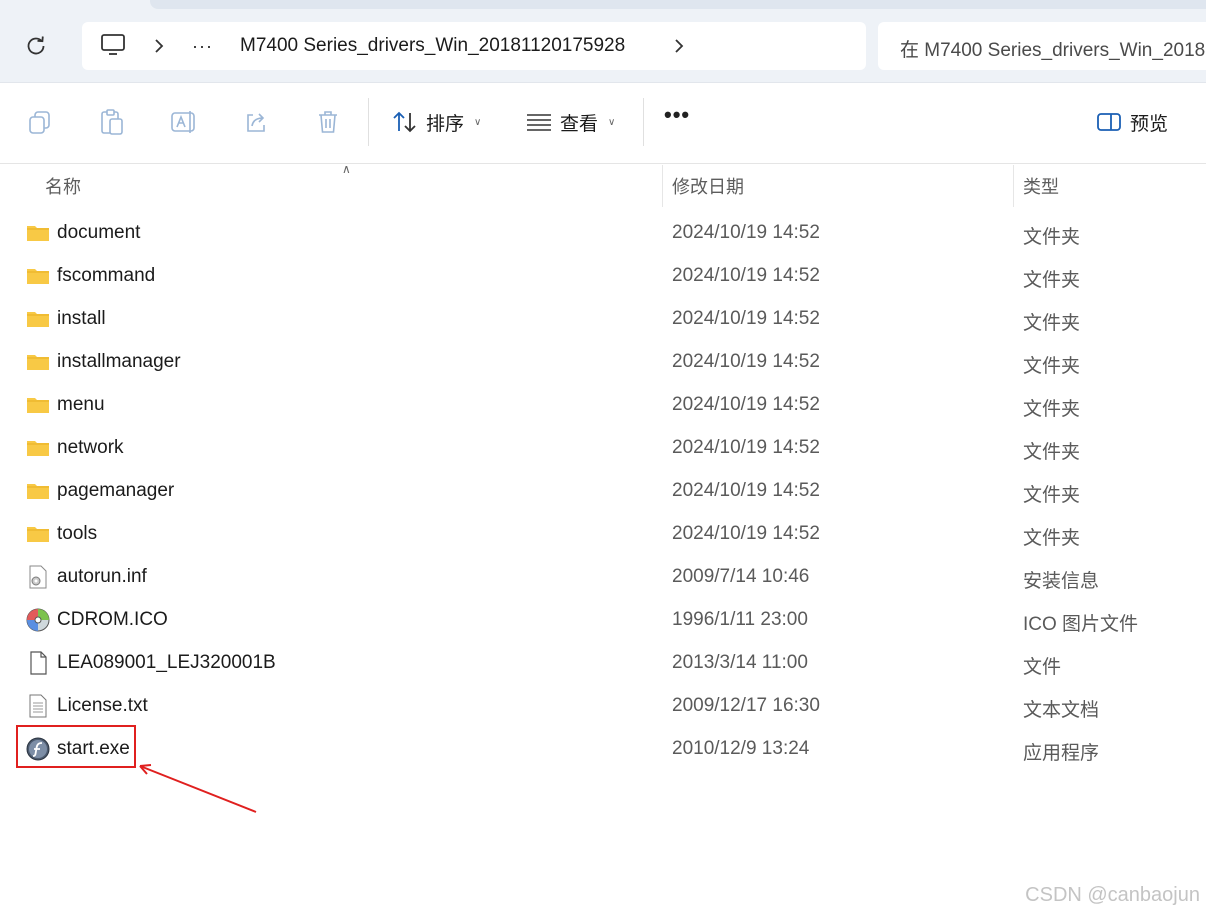 The height and width of the screenshot is (915, 1206). What do you see at coordinates (112, 122) in the screenshot?
I see `paste-icon` at bounding box center [112, 122].